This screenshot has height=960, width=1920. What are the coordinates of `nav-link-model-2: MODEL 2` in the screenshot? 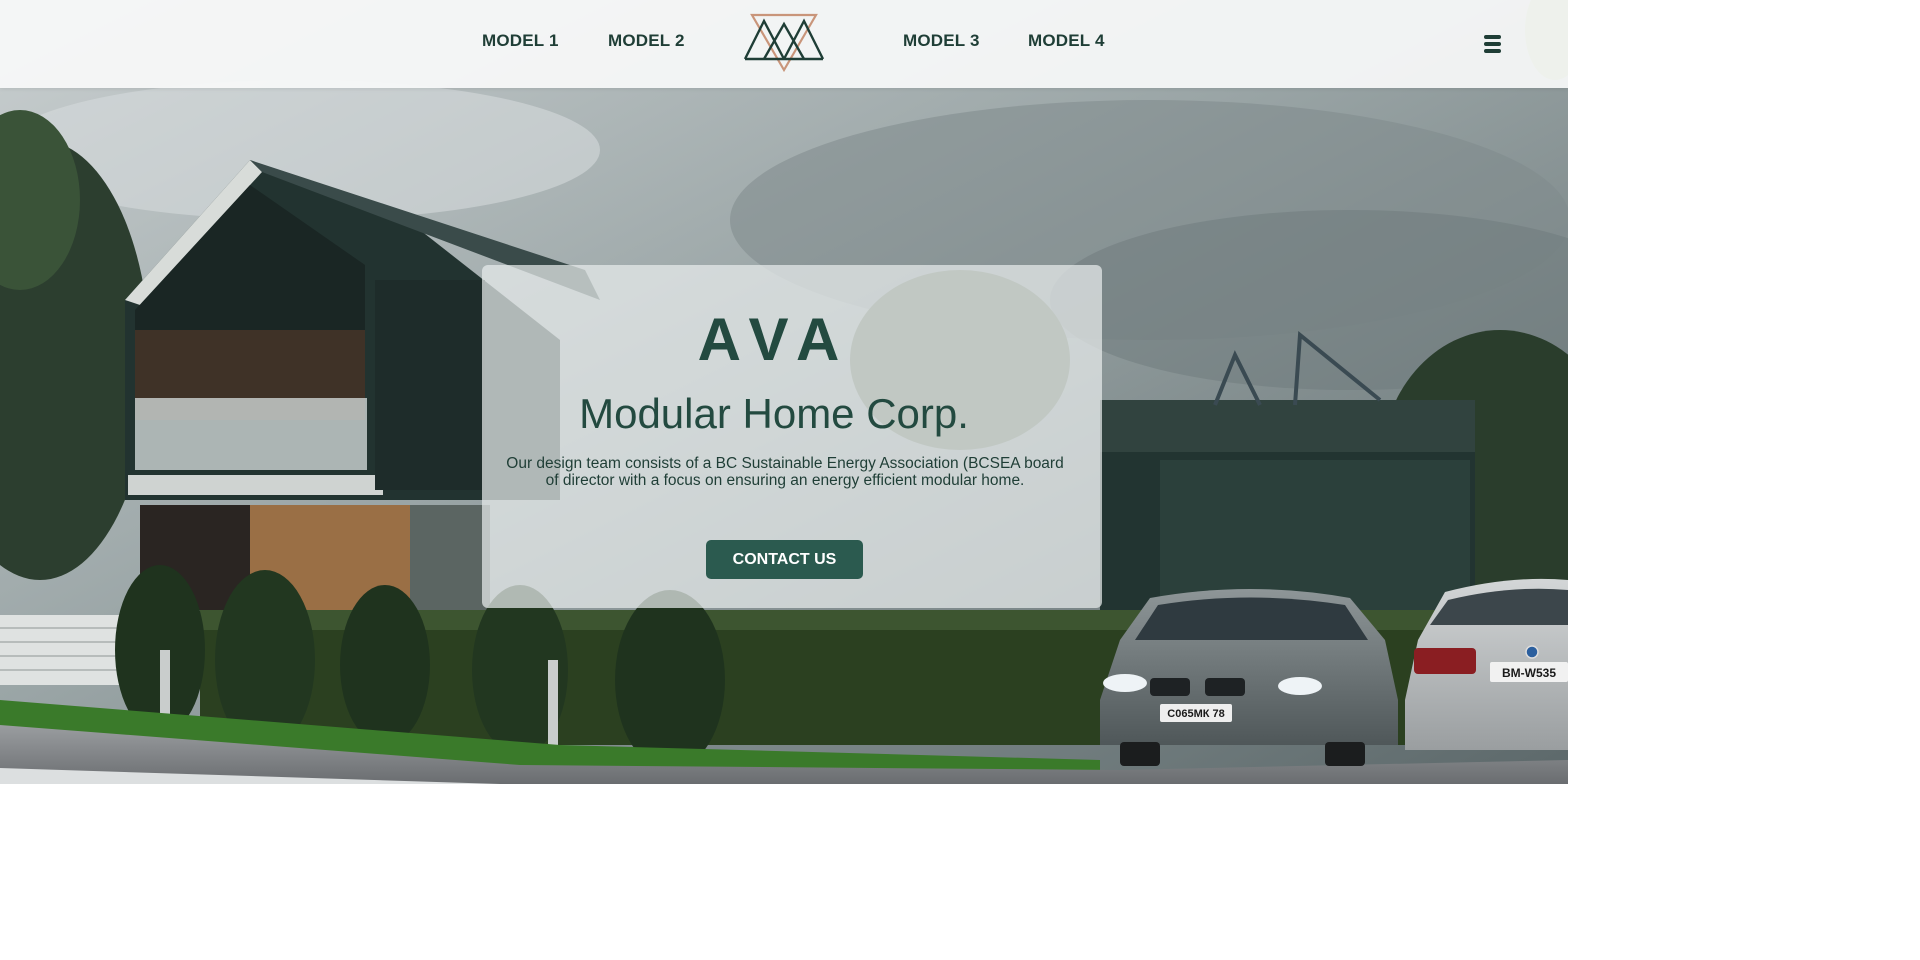 It's located at (646, 41).